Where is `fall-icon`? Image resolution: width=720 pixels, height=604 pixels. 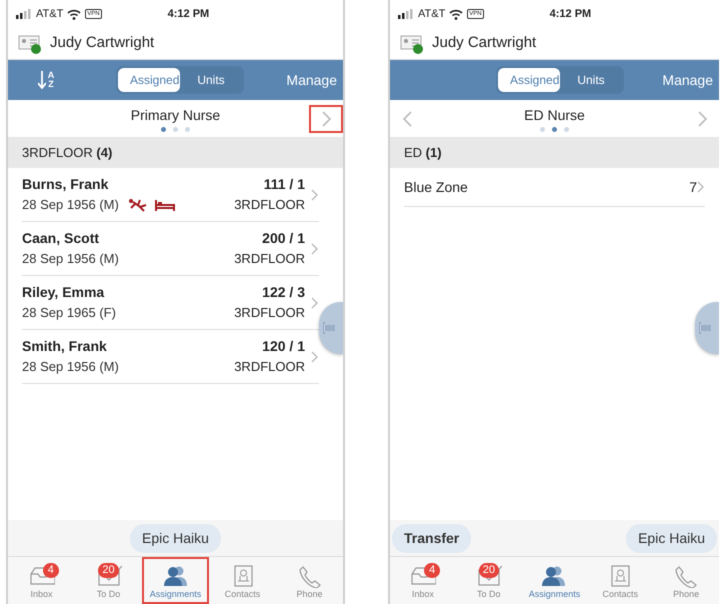
fall-icon is located at coordinates (136, 205).